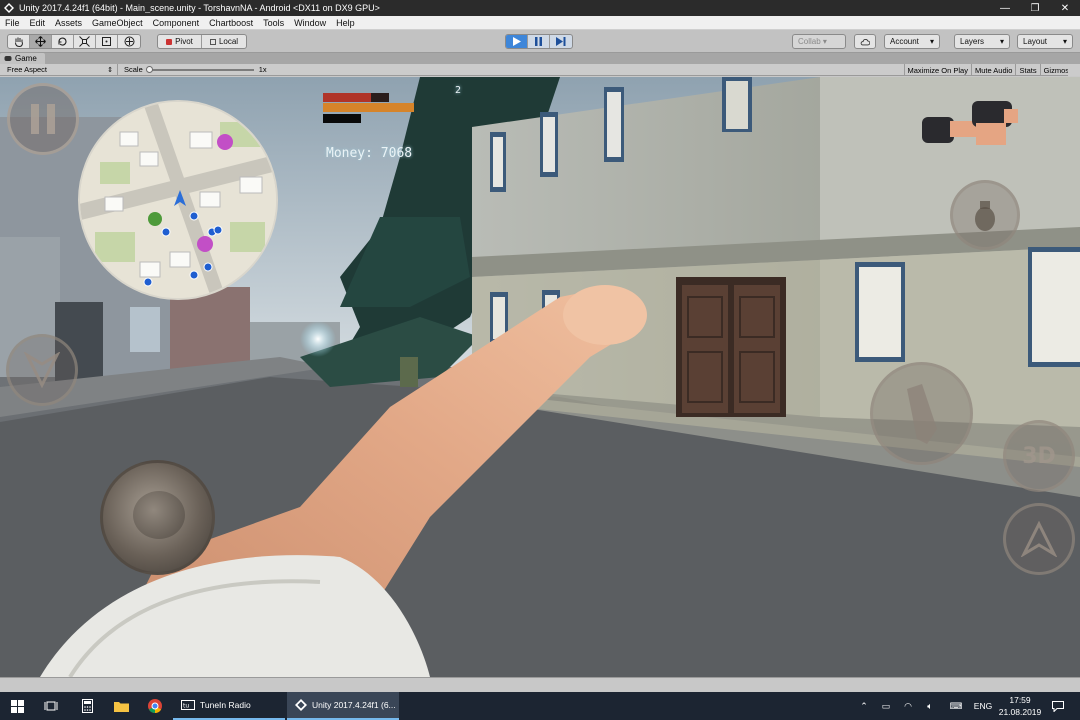  I want to click on layout-dropdown: Layout ▾, so click(1045, 41).